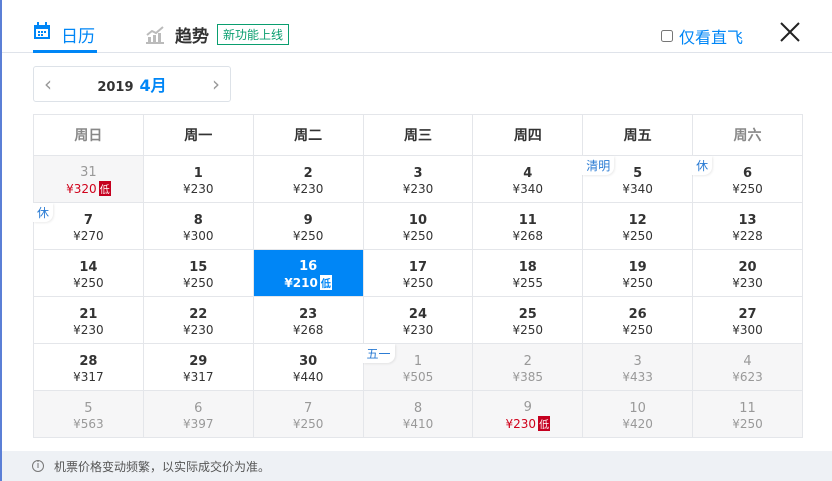  I want to click on day-cell: 25 ¥250, so click(528, 320).